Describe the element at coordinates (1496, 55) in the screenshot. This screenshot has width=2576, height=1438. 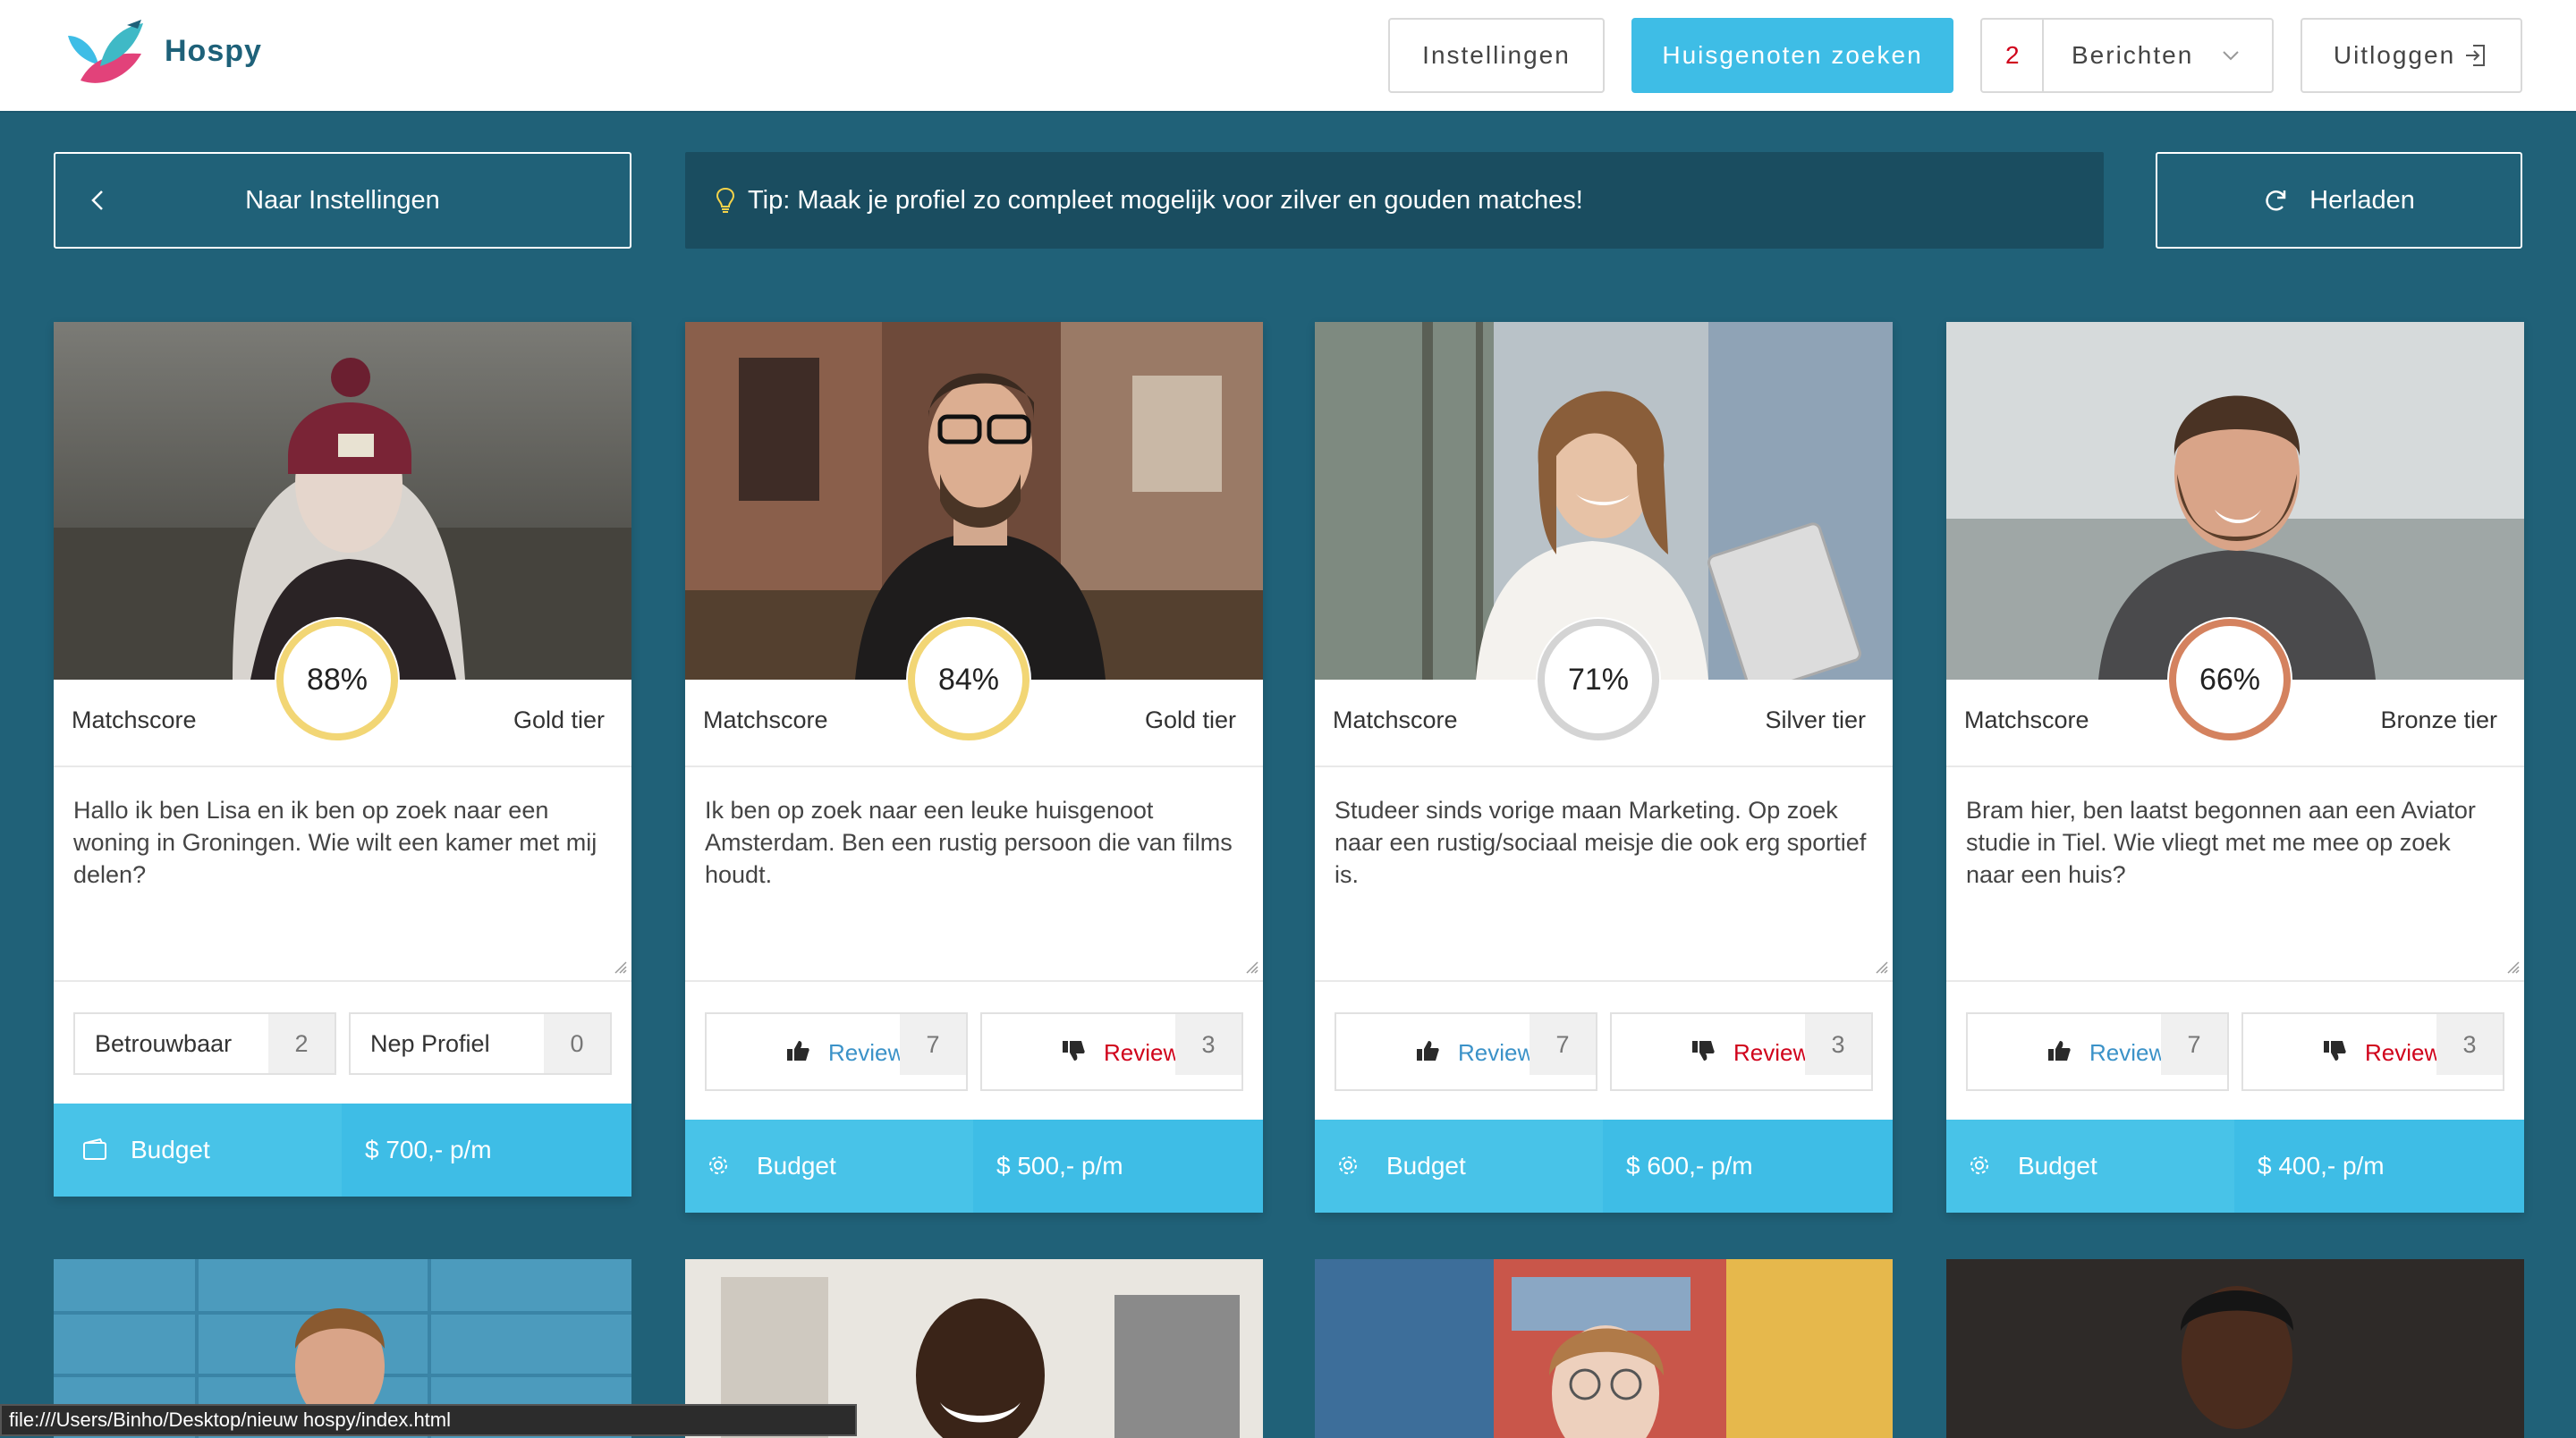
I see `settings-button: Instellingen` at that location.